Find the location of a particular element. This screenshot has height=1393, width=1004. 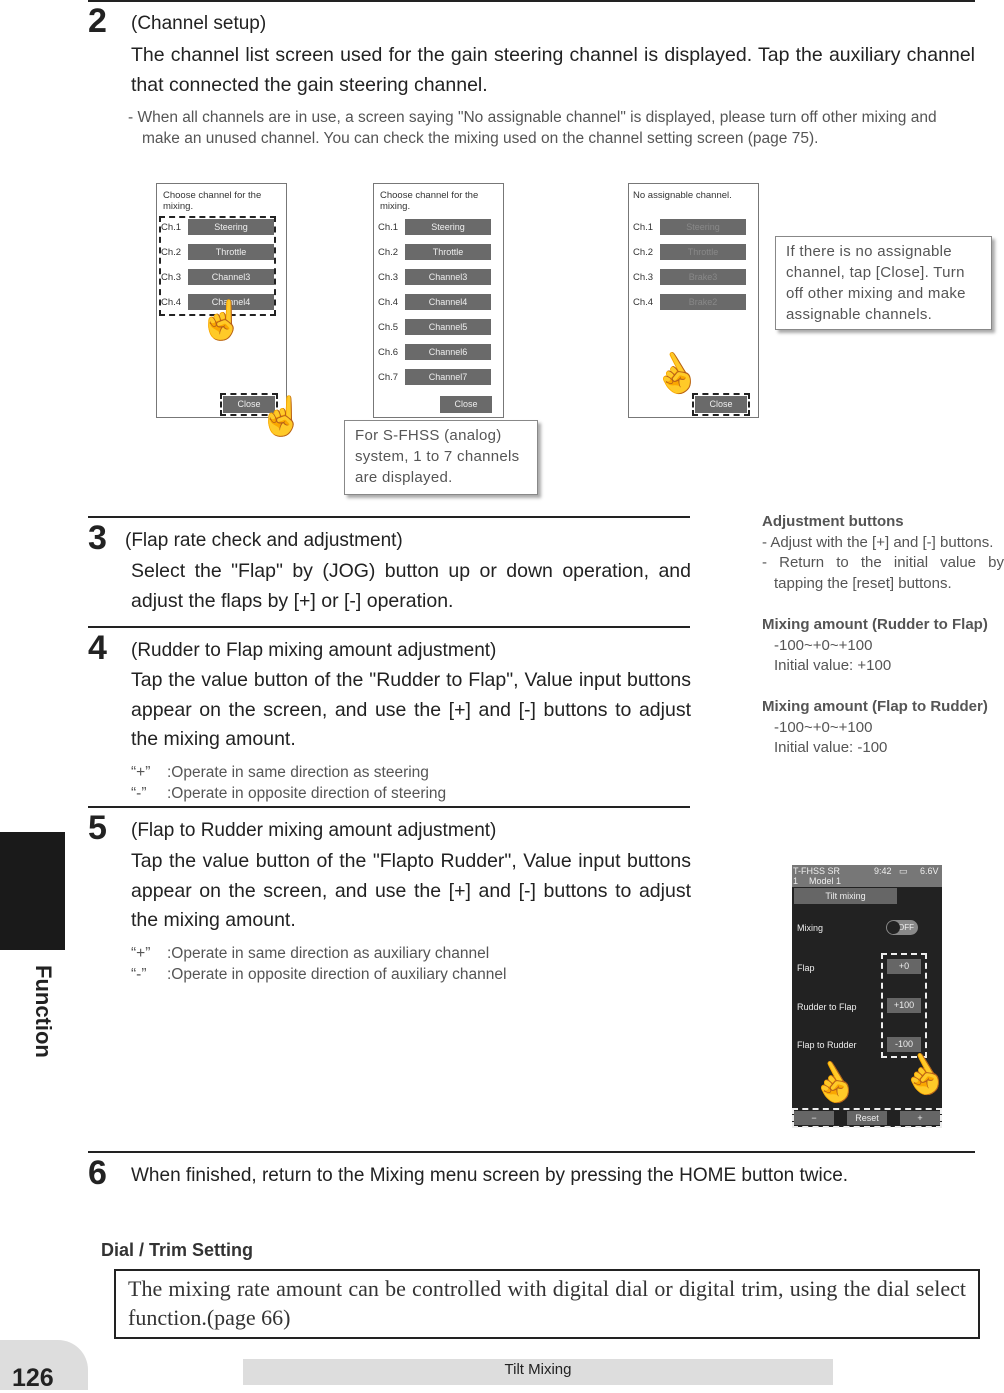

model-number: 1 is located at coordinates (796, 881).